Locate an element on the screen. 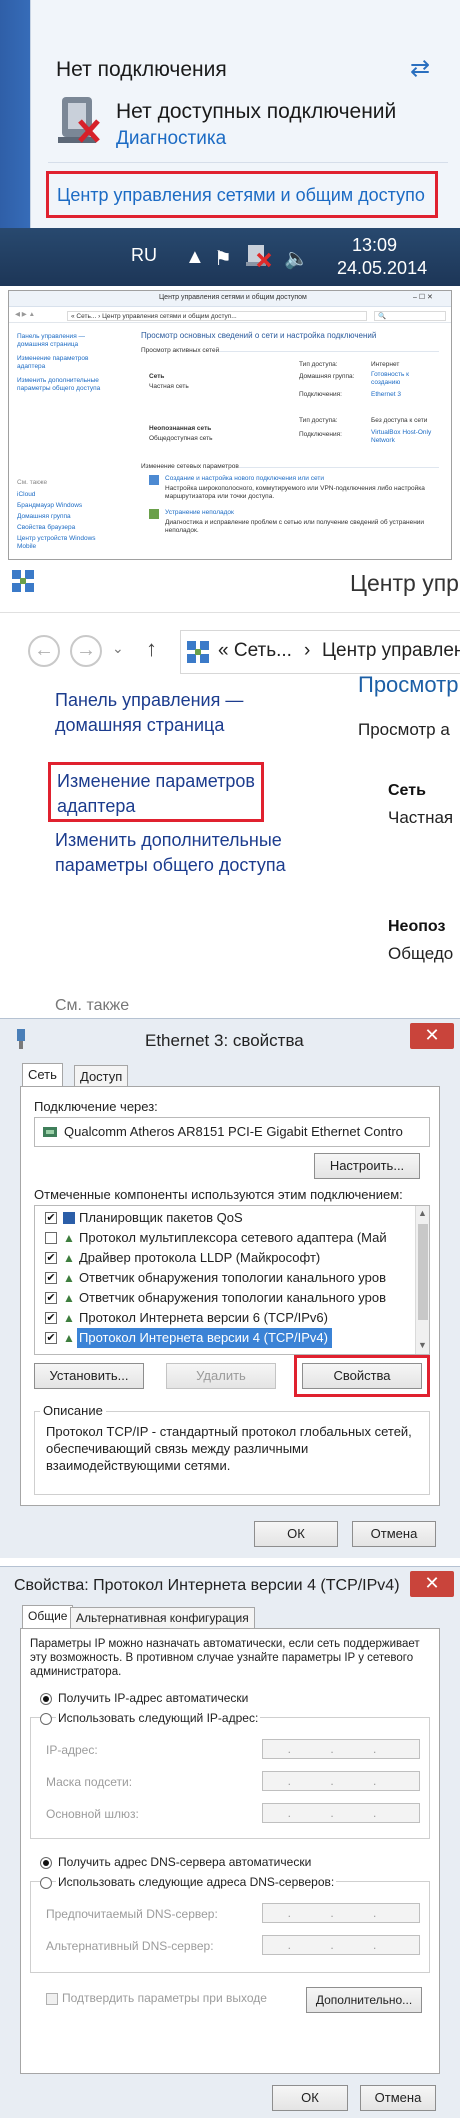  volume-icon: 🔈 is located at coordinates (296, 258).